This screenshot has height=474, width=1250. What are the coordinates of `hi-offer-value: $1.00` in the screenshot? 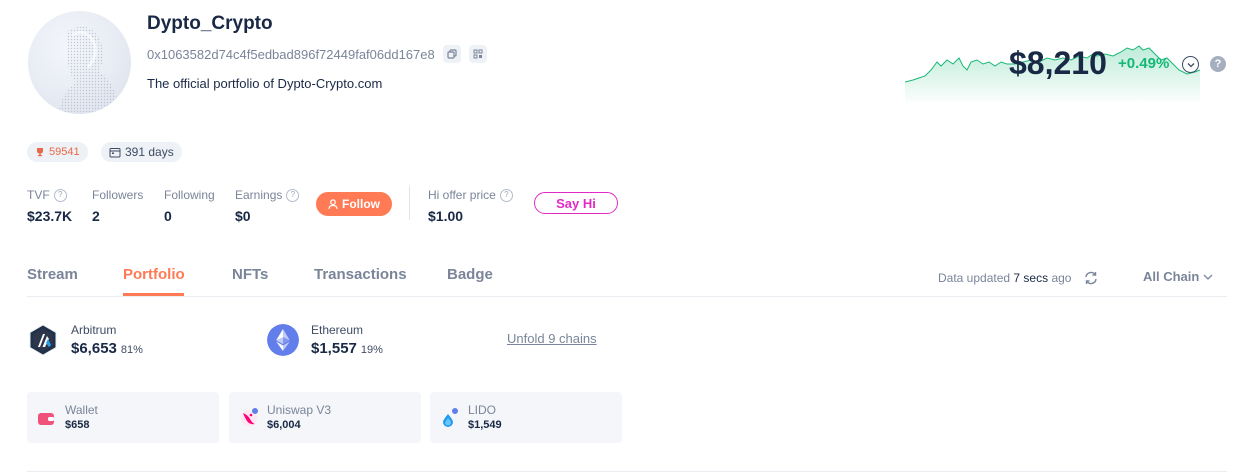 It's located at (446, 216).